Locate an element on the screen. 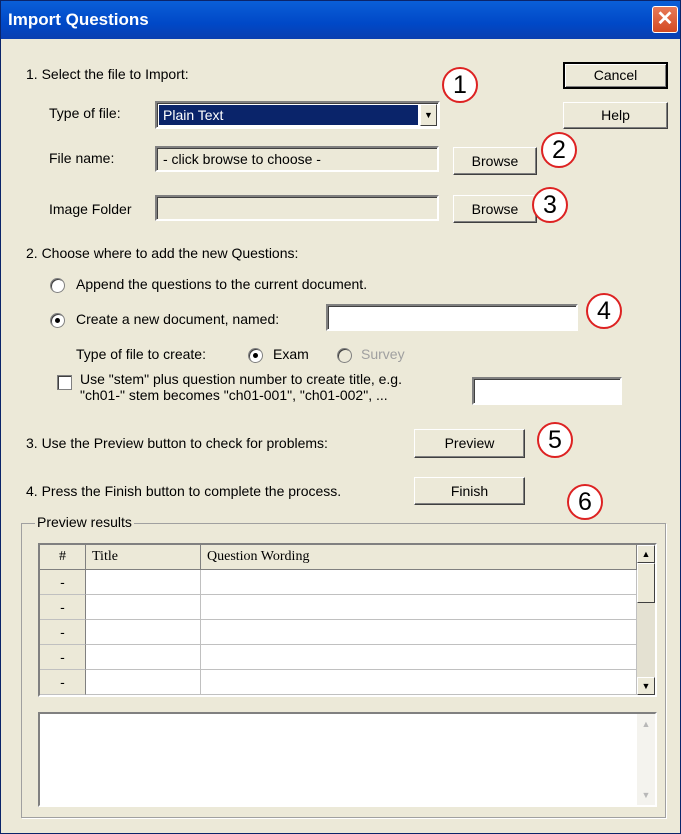 Image resolution: width=681 pixels, height=834 pixels. close-button: ✕ is located at coordinates (665, 19).